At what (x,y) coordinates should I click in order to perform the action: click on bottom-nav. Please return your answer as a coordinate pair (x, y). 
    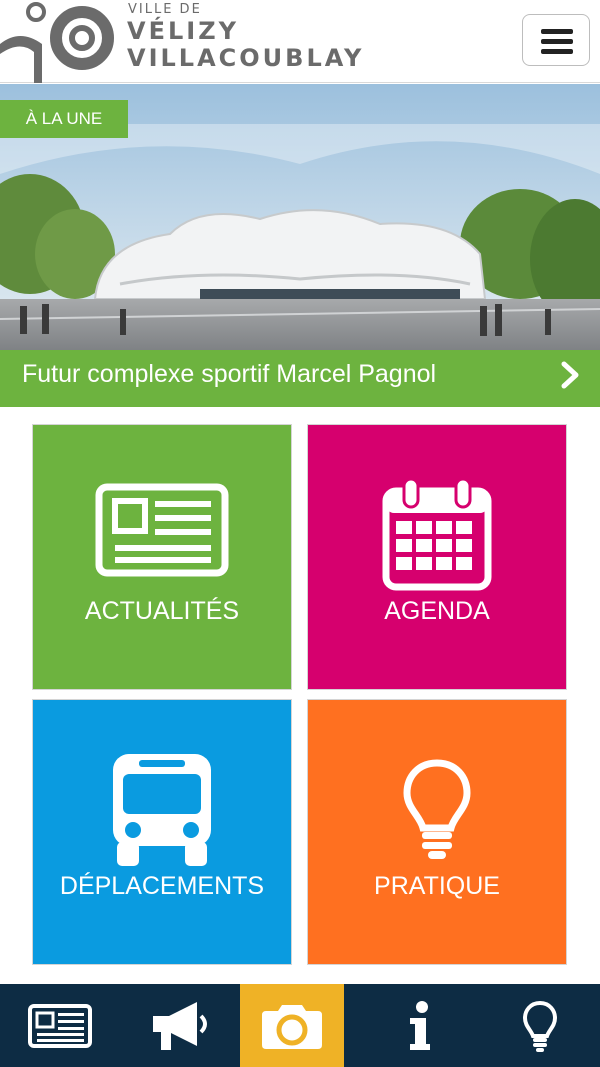
    Looking at the image, I should click on (300, 1025).